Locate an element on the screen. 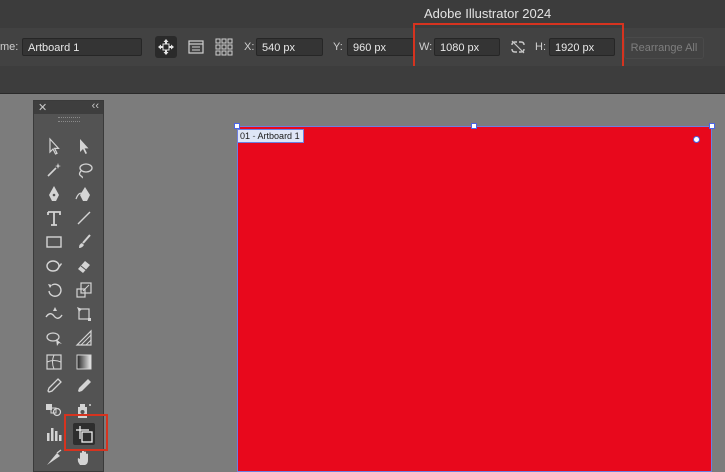  app-title: Adobe Illustrator 2024 is located at coordinates (488, 13).